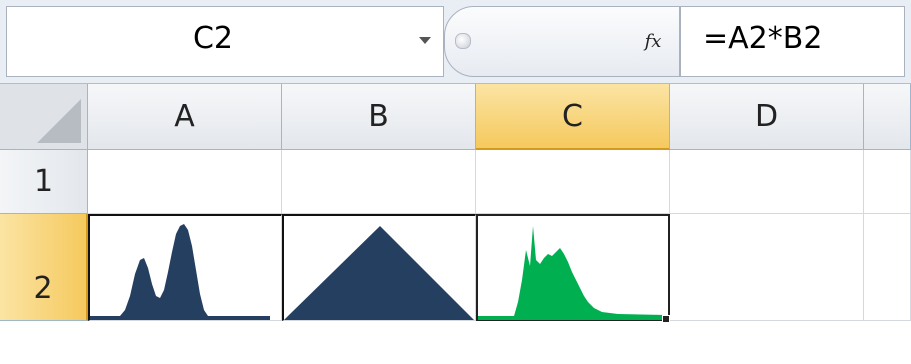  Describe the element at coordinates (887, 182) in the screenshot. I see `cell-e1` at that location.